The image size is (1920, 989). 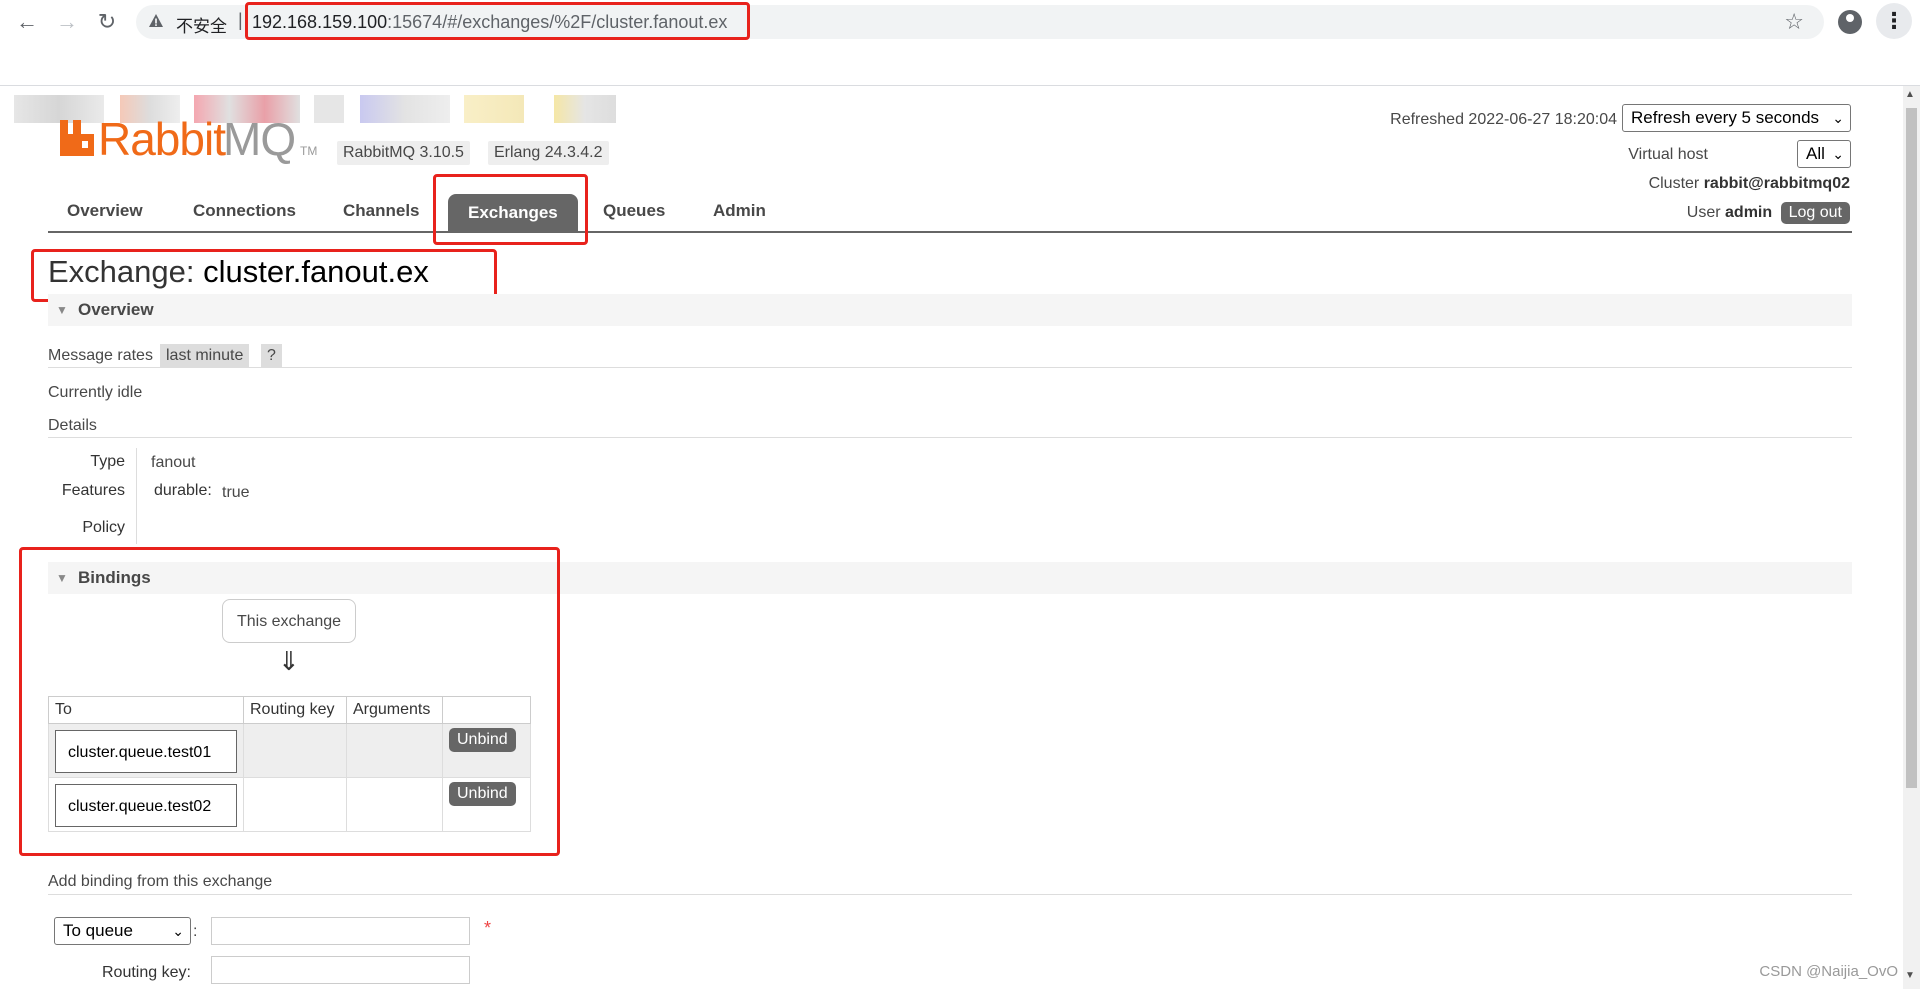 I want to click on refresh-interval-select: Refresh every 5 seconds ⌄, so click(x=1736, y=118).